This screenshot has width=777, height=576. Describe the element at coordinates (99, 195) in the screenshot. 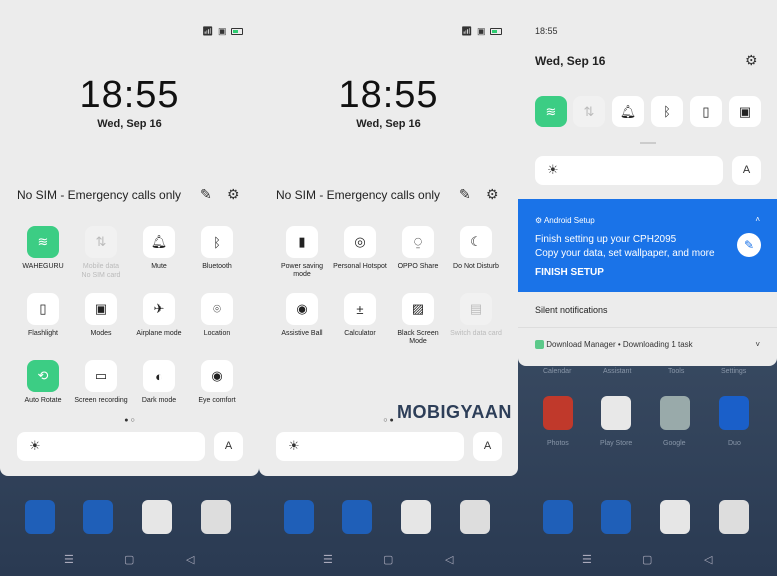

I see `sim-status: No SIM - Emergency calls only` at that location.